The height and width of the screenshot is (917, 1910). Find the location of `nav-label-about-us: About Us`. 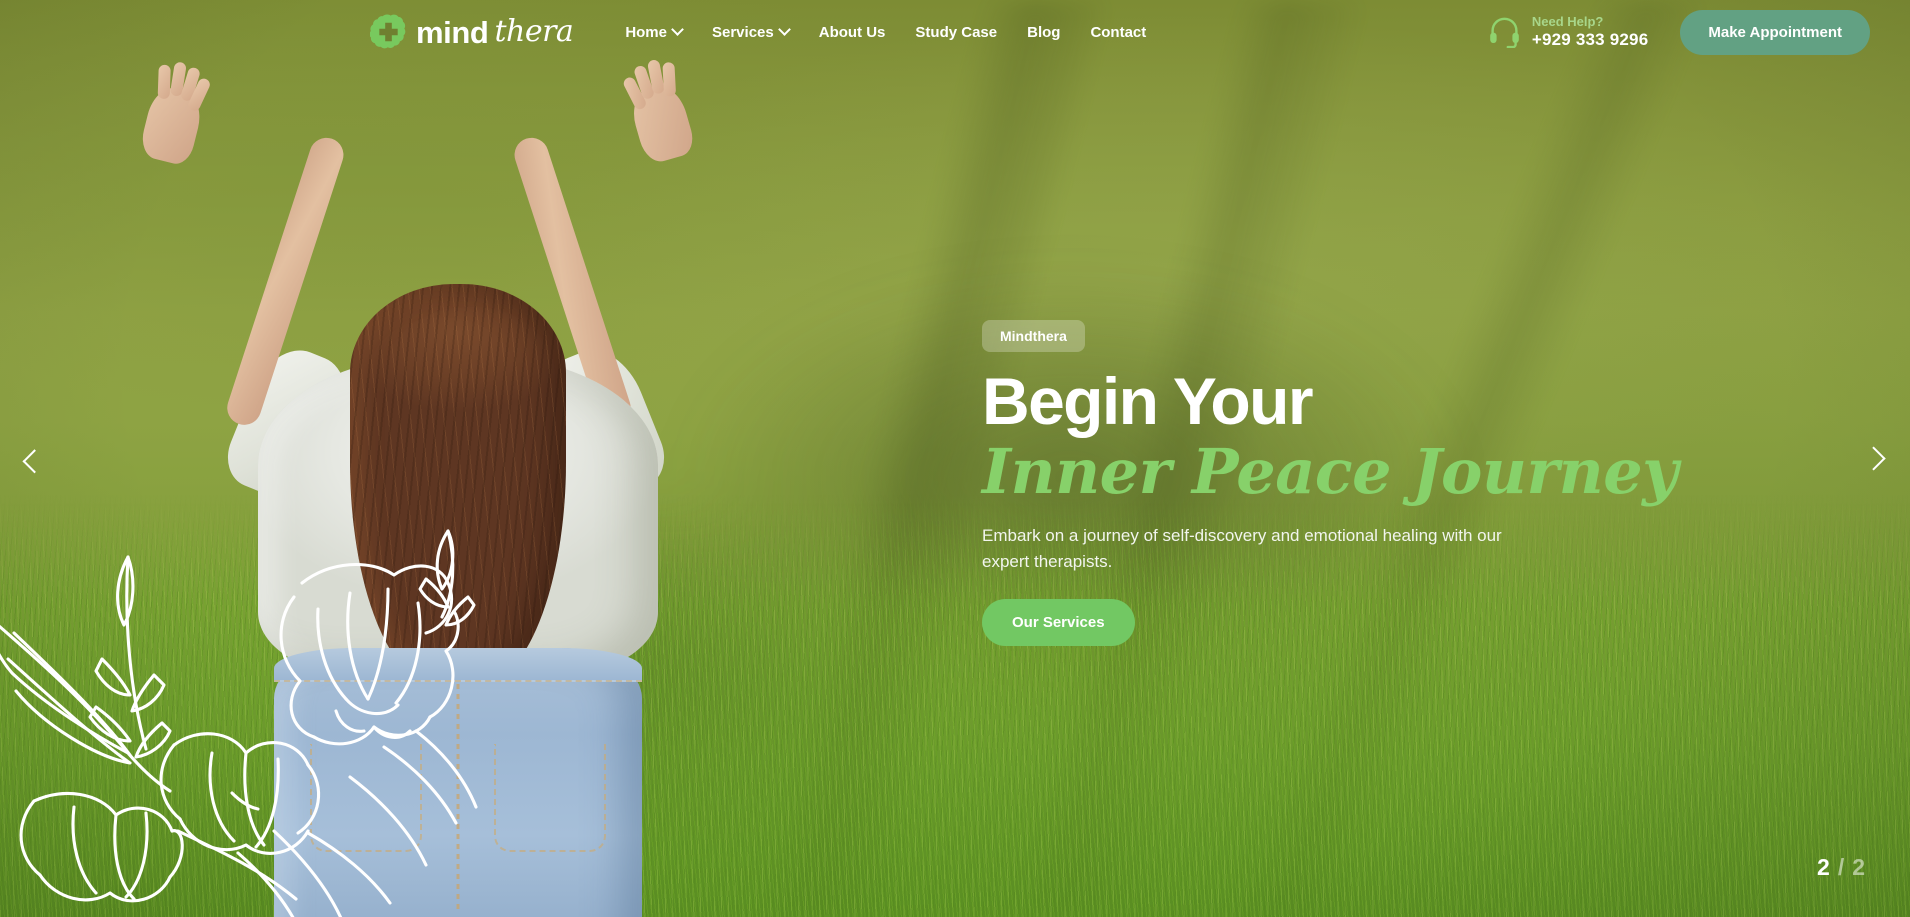

nav-label-about-us: About Us is located at coordinates (852, 32).